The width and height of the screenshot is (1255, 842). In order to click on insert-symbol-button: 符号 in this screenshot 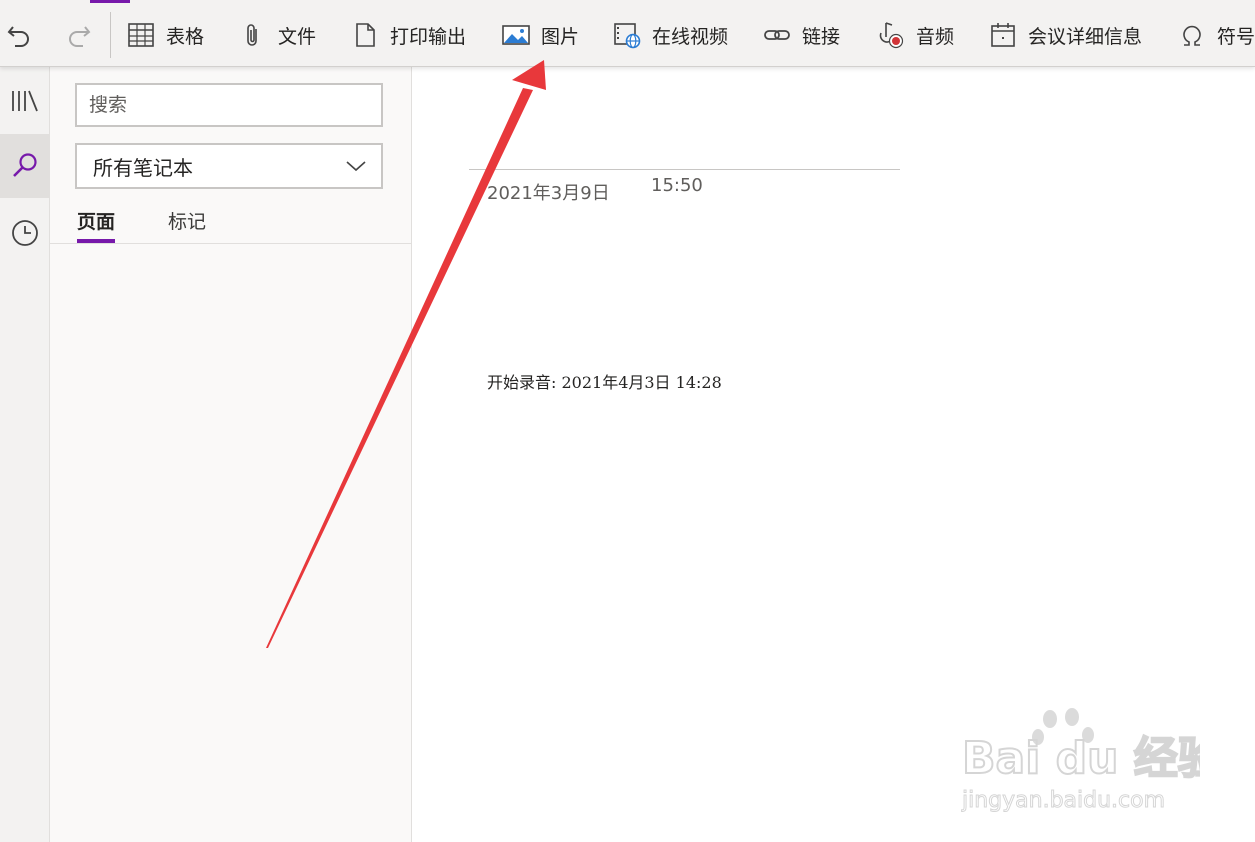, I will do `click(1216, 35)`.